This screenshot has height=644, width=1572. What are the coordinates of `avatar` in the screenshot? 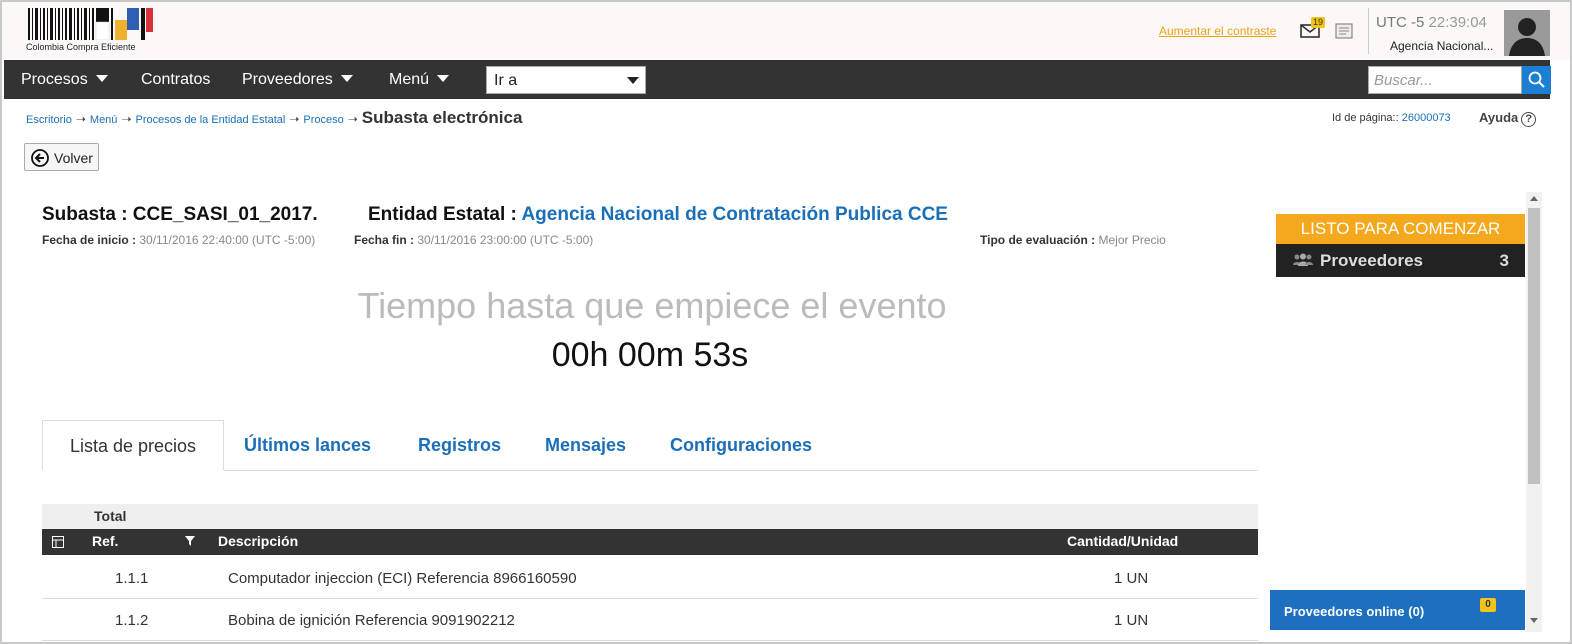 It's located at (1527, 33).